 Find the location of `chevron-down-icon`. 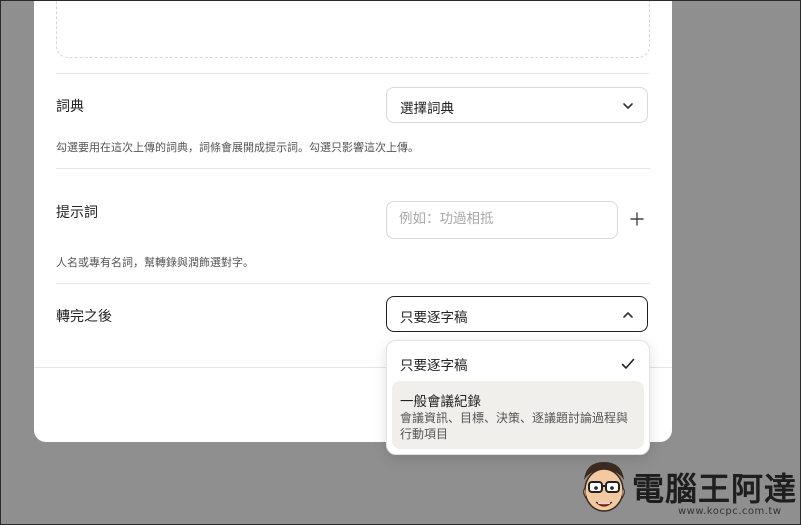

chevron-down-icon is located at coordinates (628, 106).